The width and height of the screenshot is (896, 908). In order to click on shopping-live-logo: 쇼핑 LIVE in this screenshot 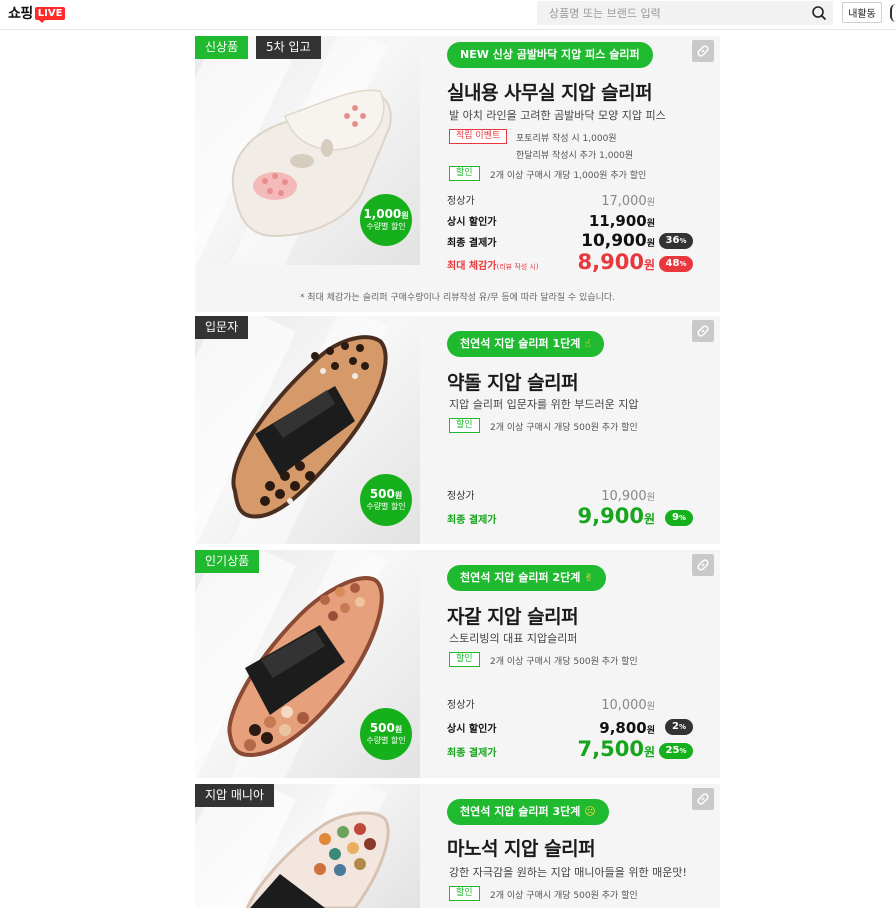, I will do `click(37, 13)`.